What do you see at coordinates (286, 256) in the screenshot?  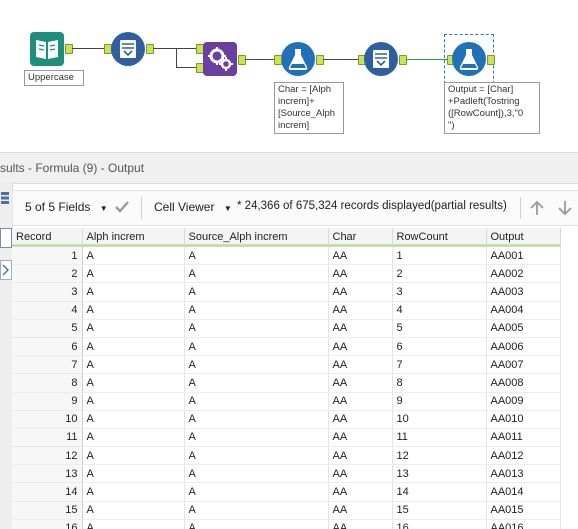 I see `table-row: 1 A A AA 1 AA001` at bounding box center [286, 256].